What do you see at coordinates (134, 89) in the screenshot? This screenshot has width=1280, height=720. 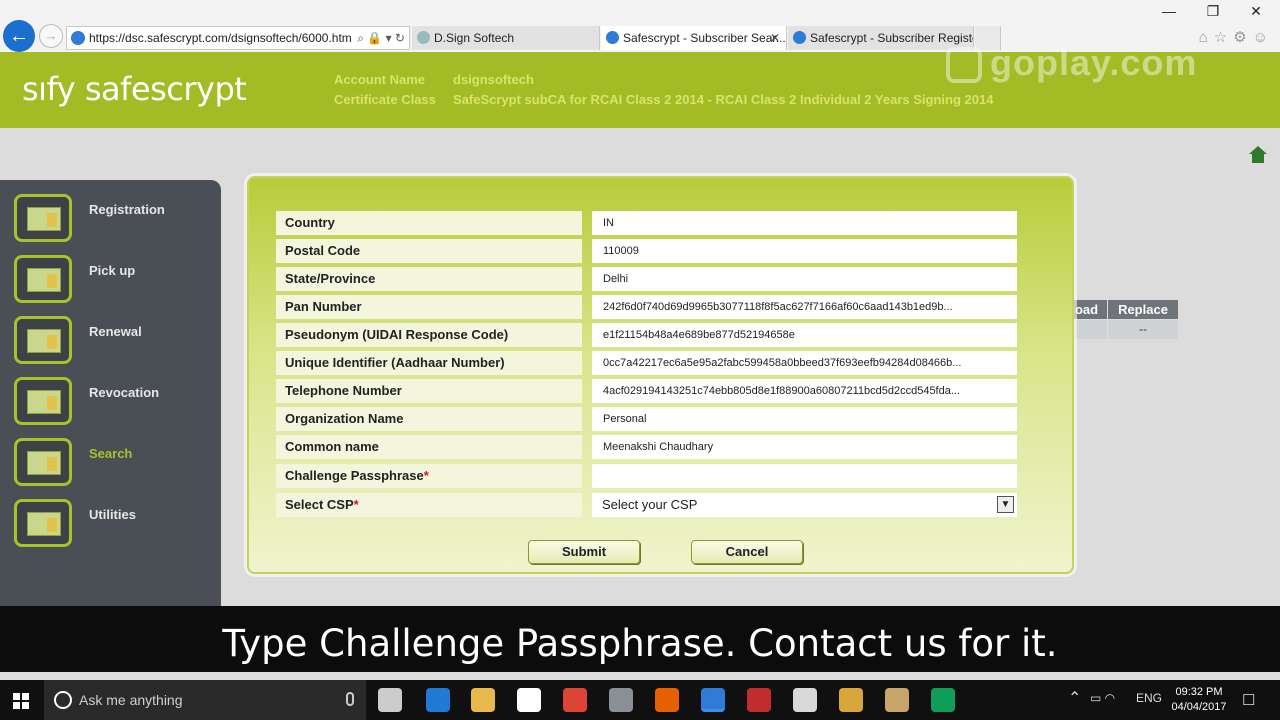 I see `sify-safescrypt-logo: sıfy safescrypt` at bounding box center [134, 89].